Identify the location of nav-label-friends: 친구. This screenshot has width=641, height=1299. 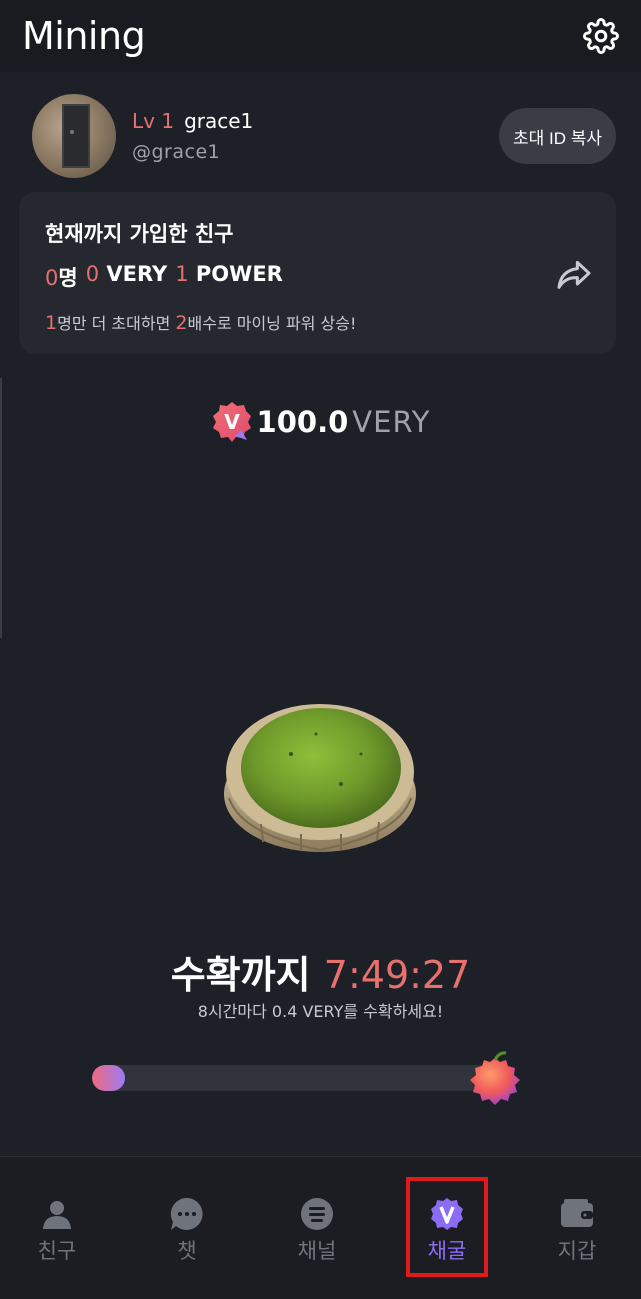
(57, 1251).